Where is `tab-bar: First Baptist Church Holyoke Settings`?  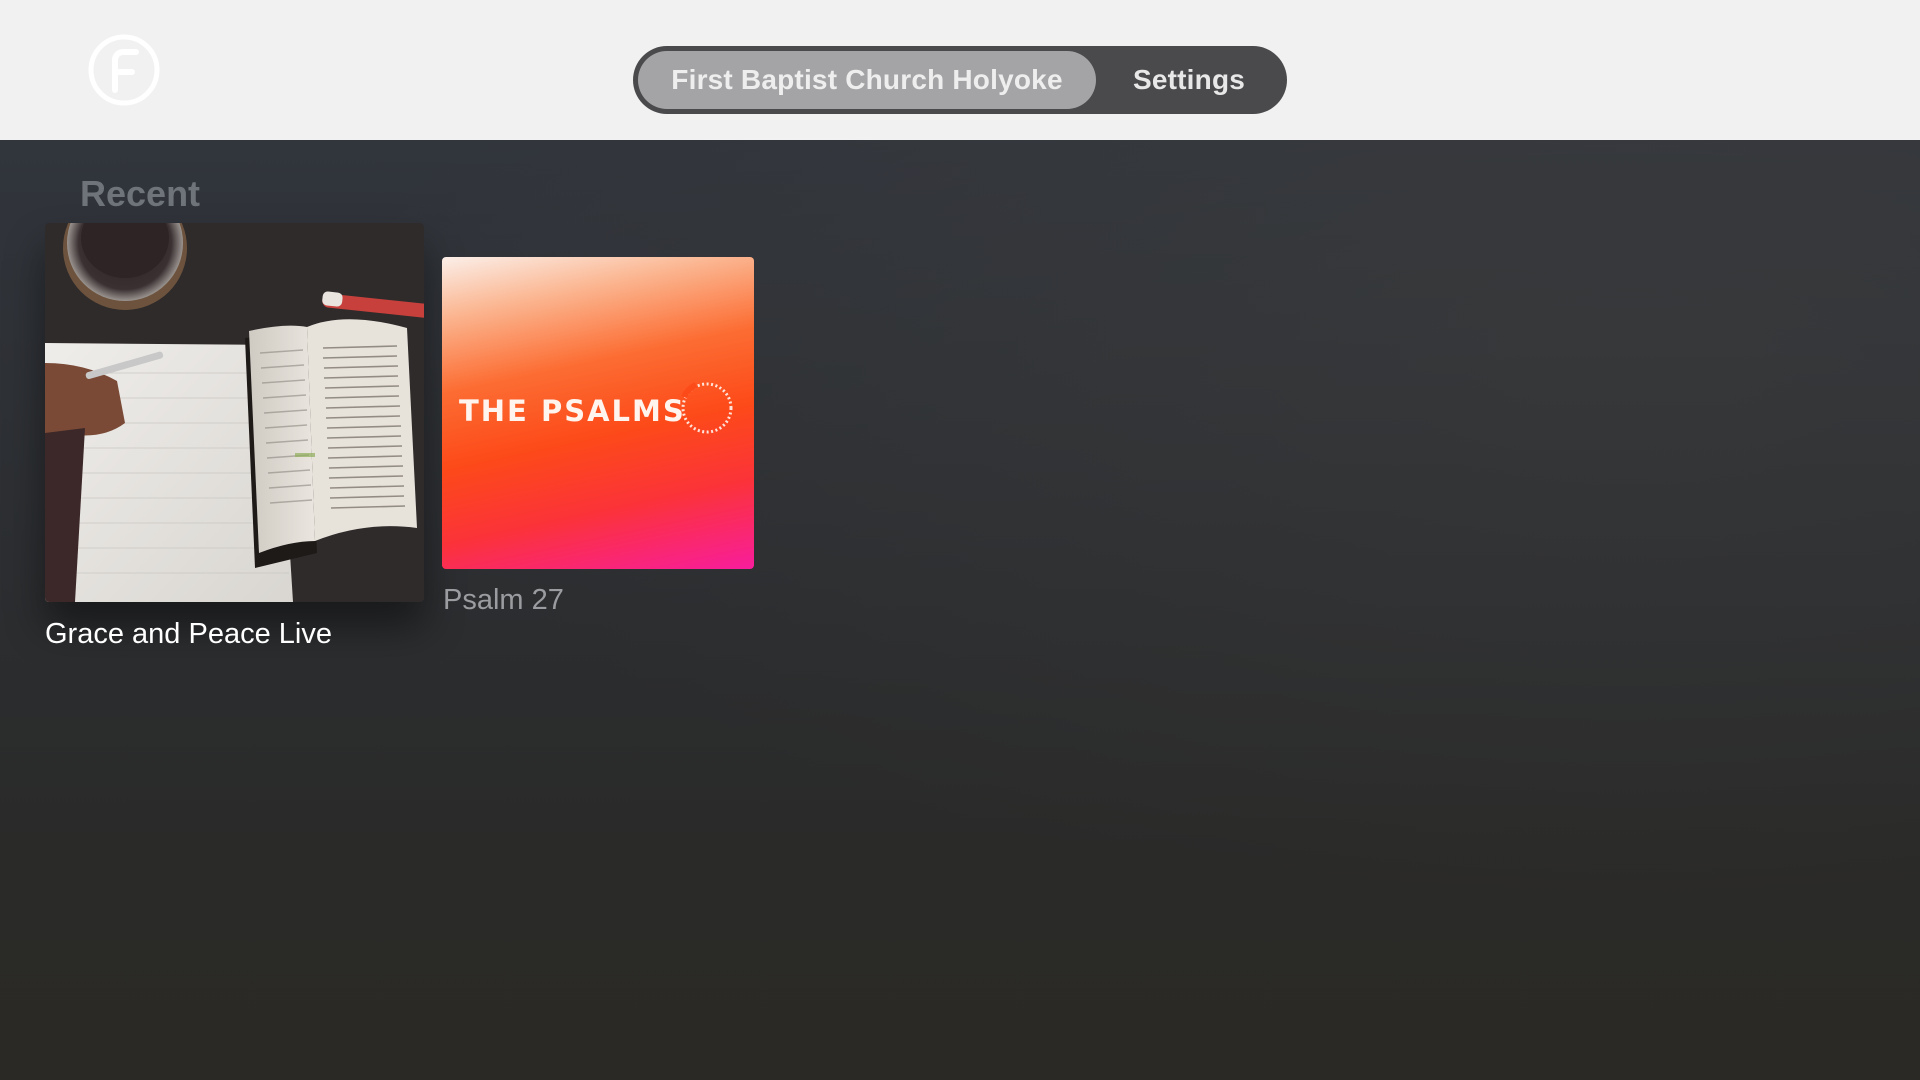
tab-bar: First Baptist Church Holyoke Settings is located at coordinates (960, 80).